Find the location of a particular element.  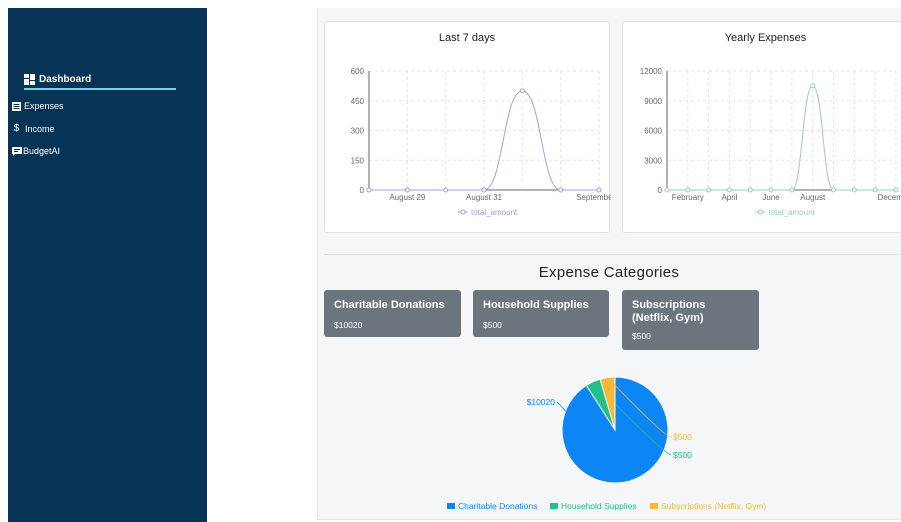

category-name: Subscriptions (Netflix, Gym) is located at coordinates (669, 311).